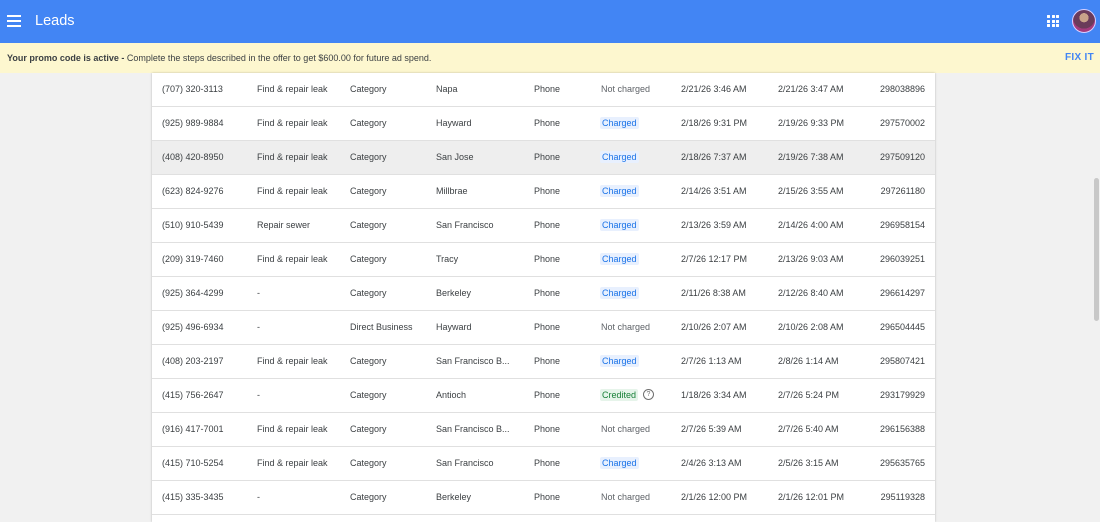 This screenshot has width=1100, height=522. What do you see at coordinates (193, 429) in the screenshot?
I see `lead-phone: (916) 417-7001` at bounding box center [193, 429].